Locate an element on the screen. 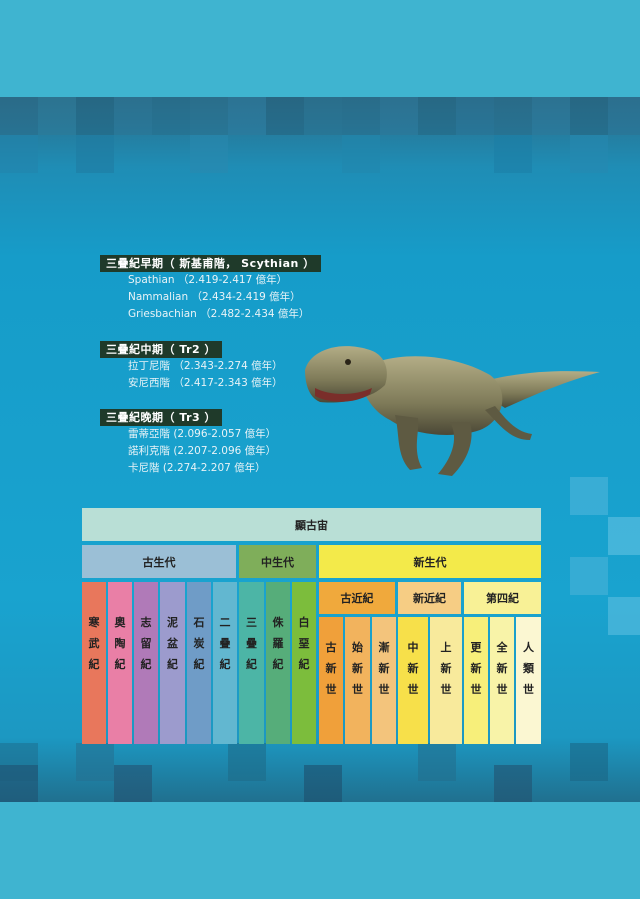 The width and height of the screenshot is (640, 899). timescale-column: 人類世 is located at coordinates (528, 680).